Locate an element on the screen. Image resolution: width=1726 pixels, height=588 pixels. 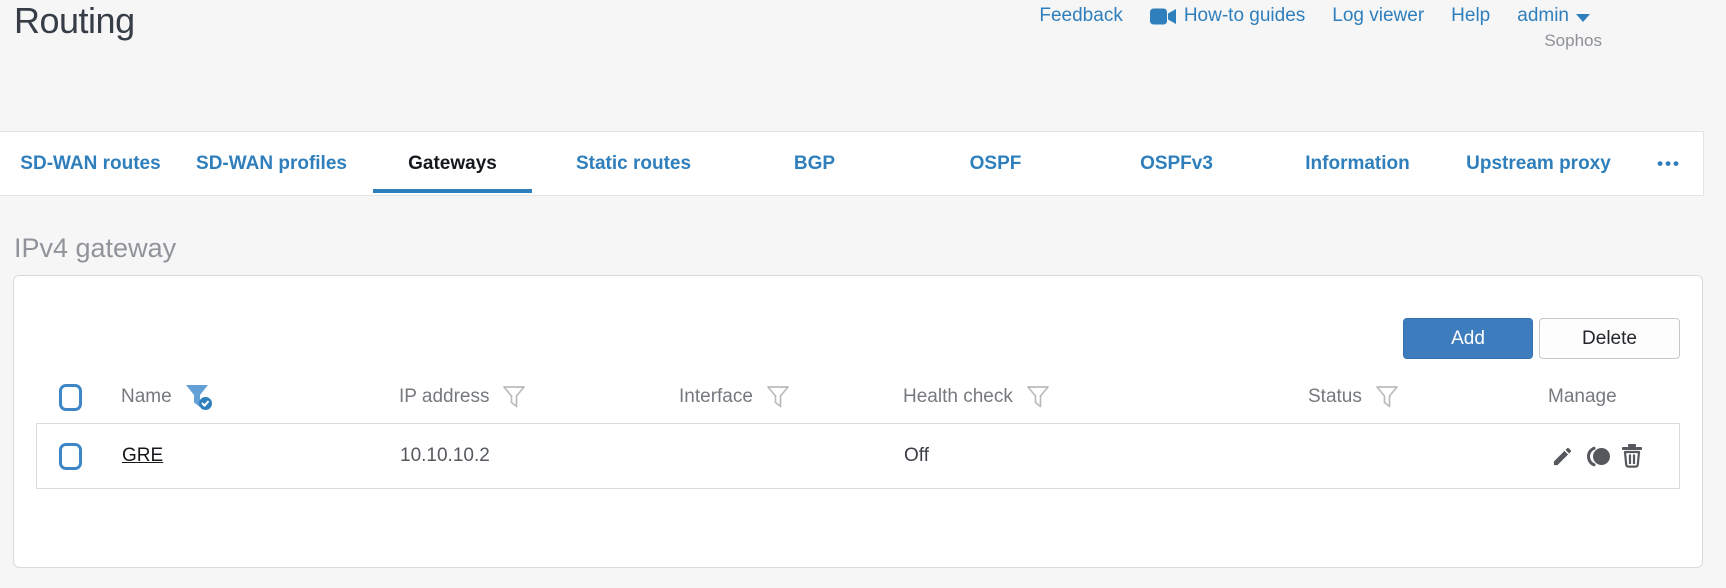
column-header-health-check: Health check is located at coordinates (958, 396).